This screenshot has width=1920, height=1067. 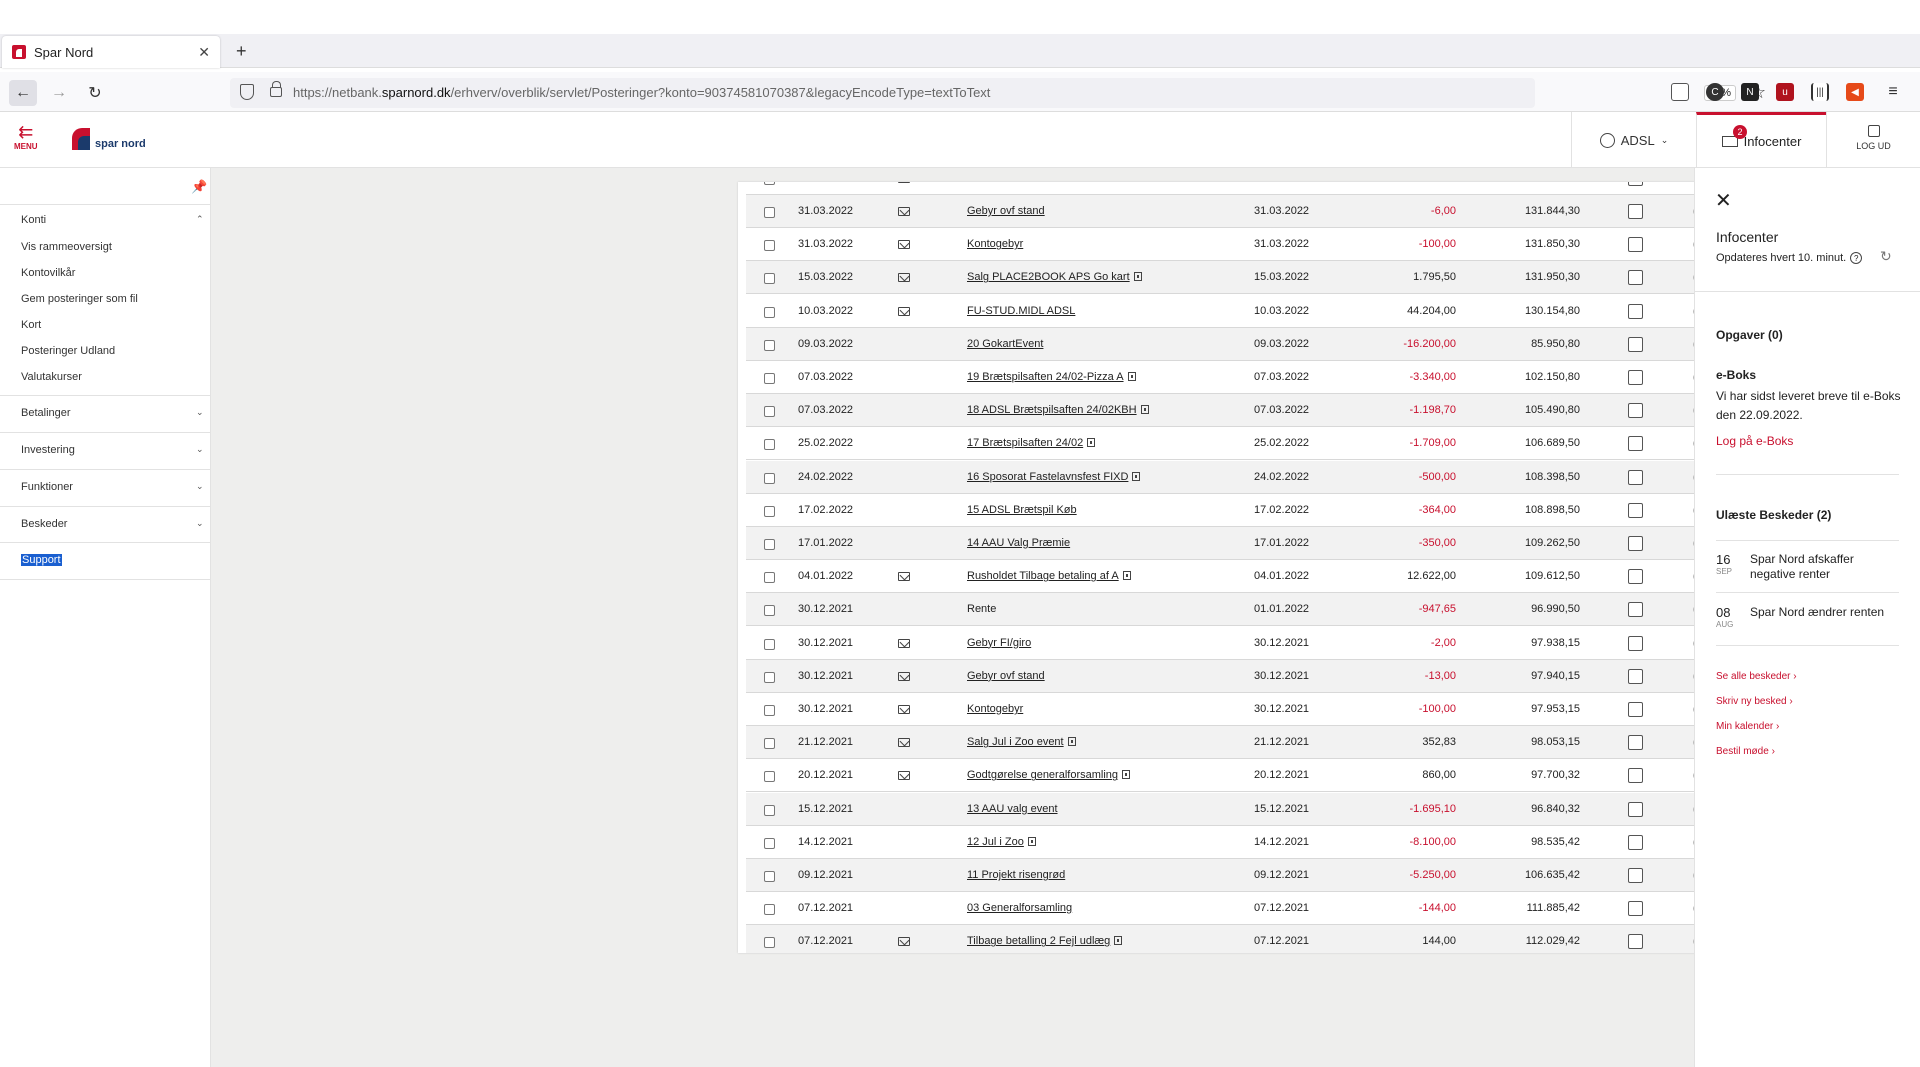 What do you see at coordinates (1016, 875) in the screenshot?
I see `transaction-text-link: 11 Projekt risengrød` at bounding box center [1016, 875].